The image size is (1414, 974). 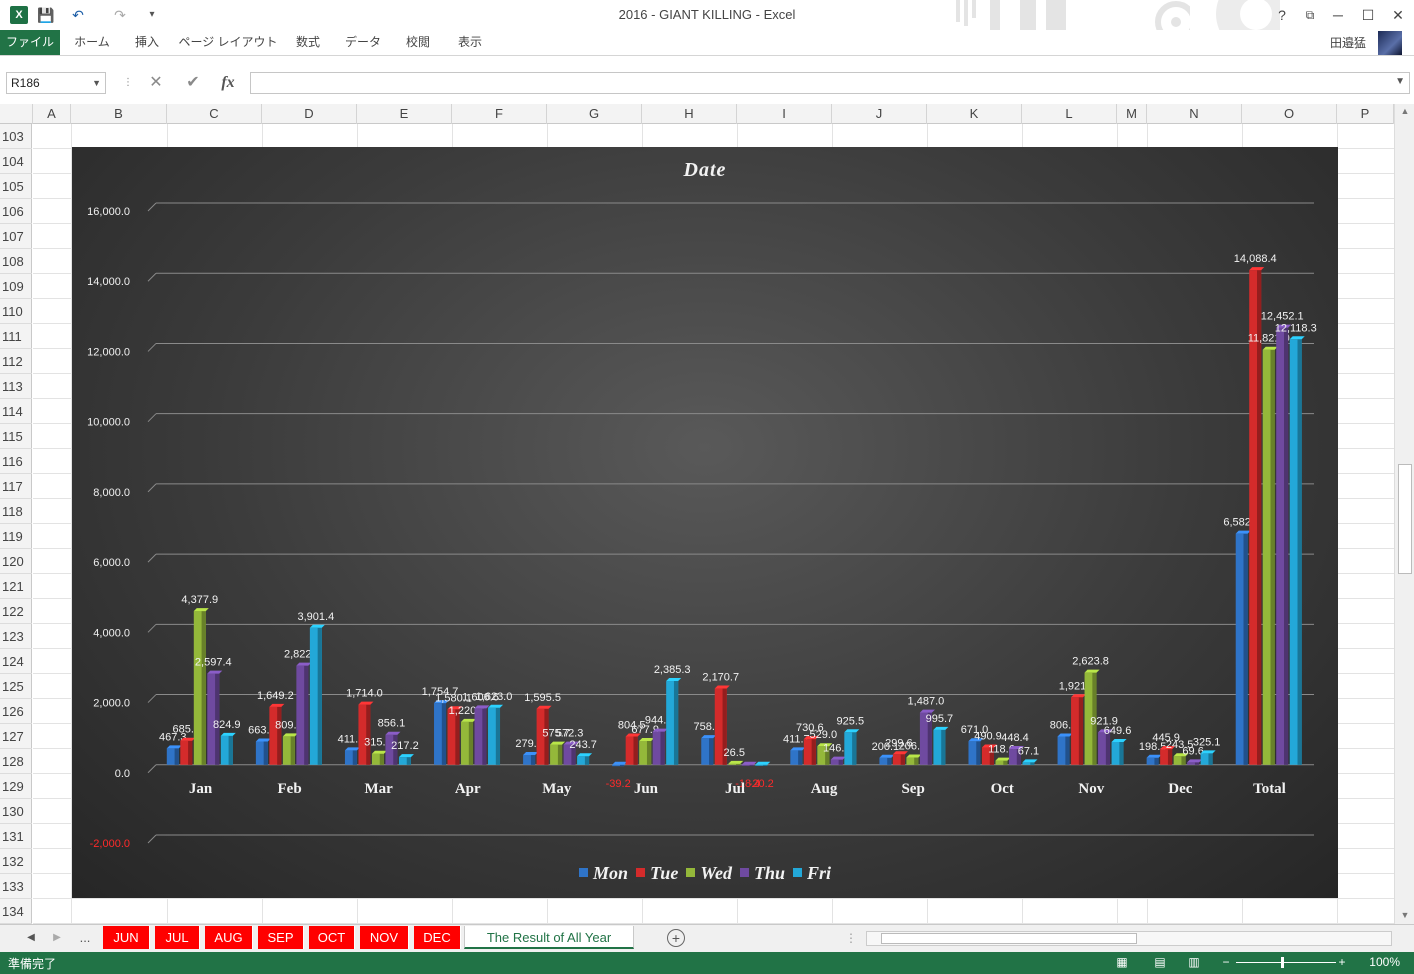 I want to click on enter-icon: ✔, so click(x=193, y=83).